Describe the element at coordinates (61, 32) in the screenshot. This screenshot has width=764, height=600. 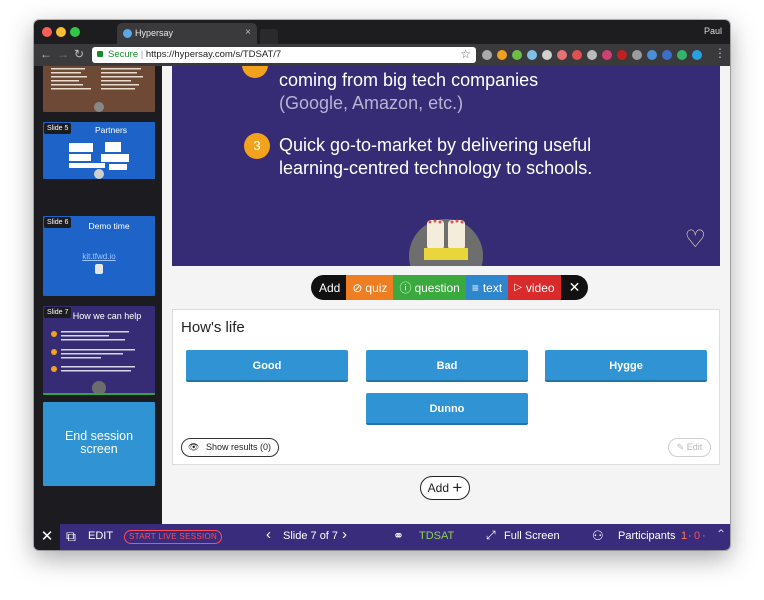
I see `minimize-window-button` at that location.